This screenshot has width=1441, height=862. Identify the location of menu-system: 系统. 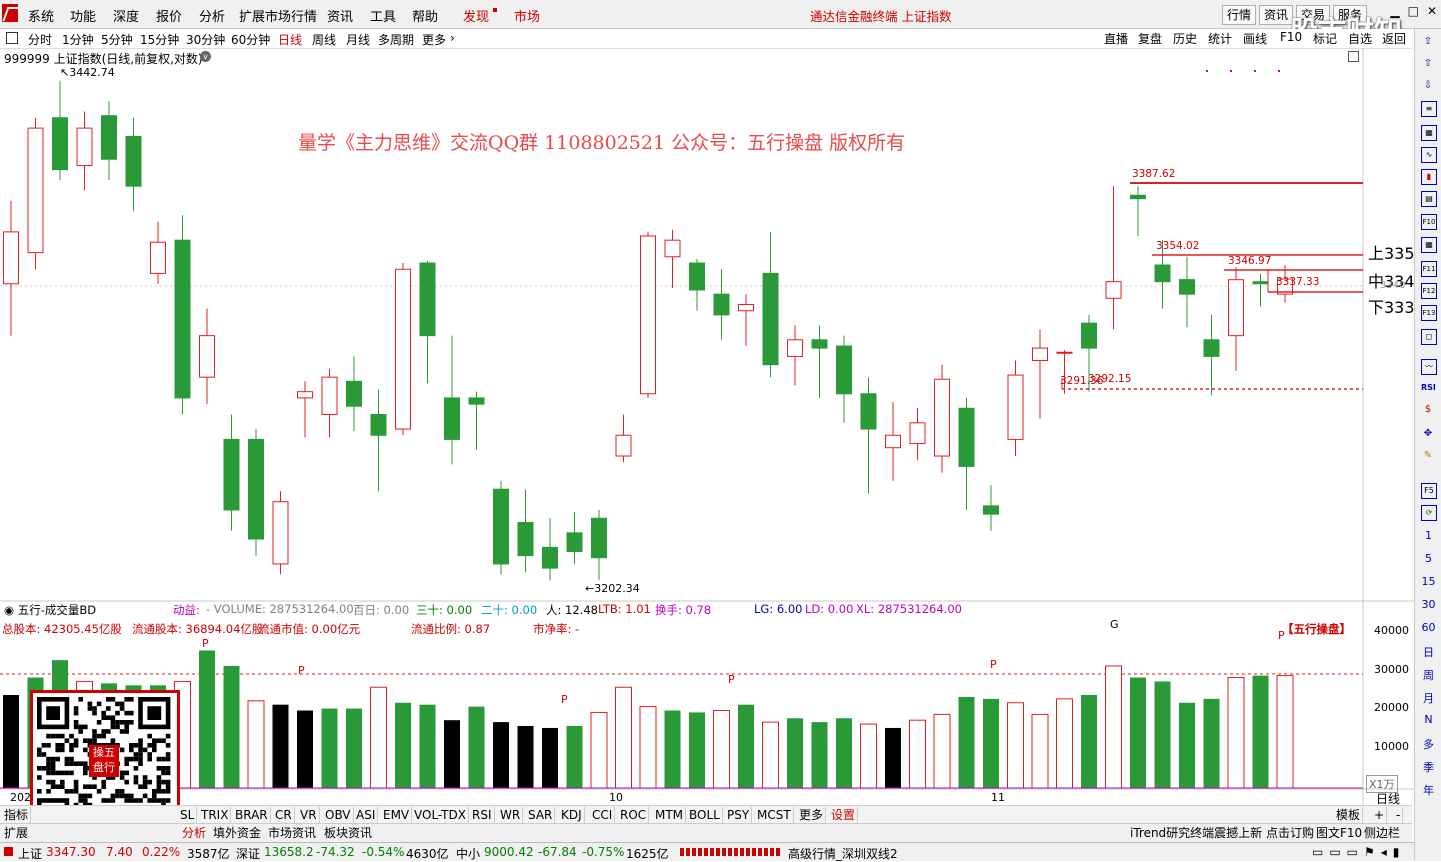
(41, 15).